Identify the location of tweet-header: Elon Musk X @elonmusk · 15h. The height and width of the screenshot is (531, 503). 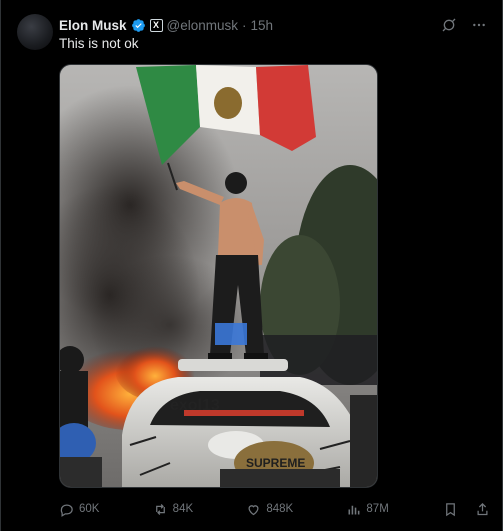
(166, 25).